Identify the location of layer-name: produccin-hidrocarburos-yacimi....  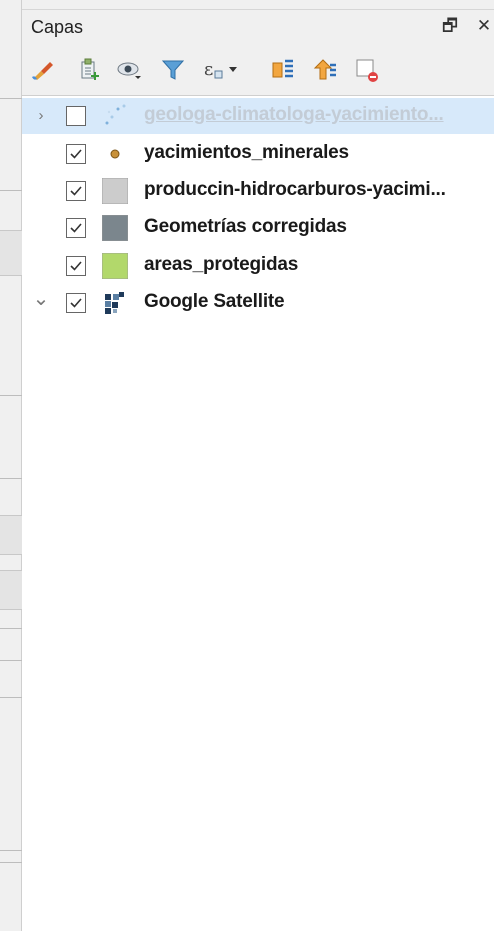
(295, 189).